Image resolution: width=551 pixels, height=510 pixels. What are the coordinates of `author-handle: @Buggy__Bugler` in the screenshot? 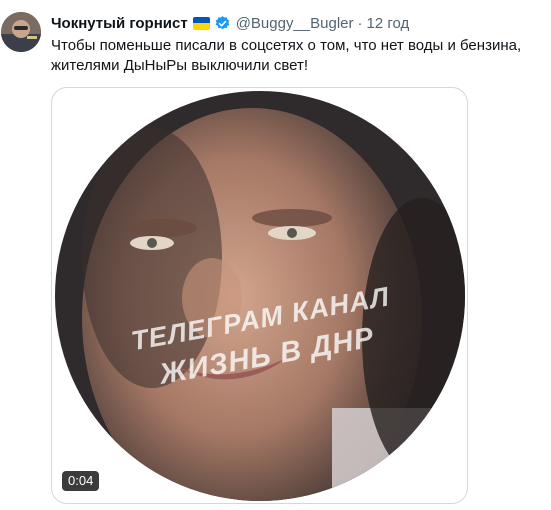 It's located at (295, 23).